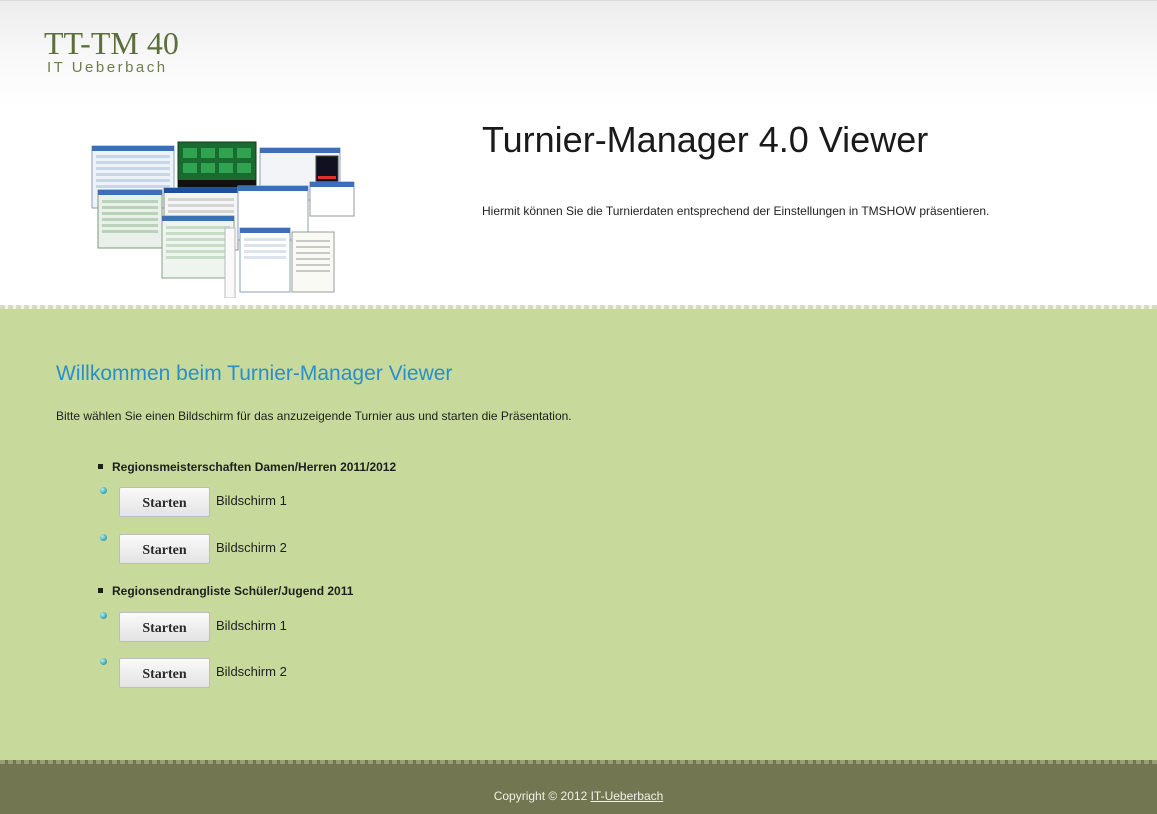 This screenshot has width=1157, height=814. Describe the element at coordinates (223, 219) in the screenshot. I see `app-screenshots-collage-image` at that location.